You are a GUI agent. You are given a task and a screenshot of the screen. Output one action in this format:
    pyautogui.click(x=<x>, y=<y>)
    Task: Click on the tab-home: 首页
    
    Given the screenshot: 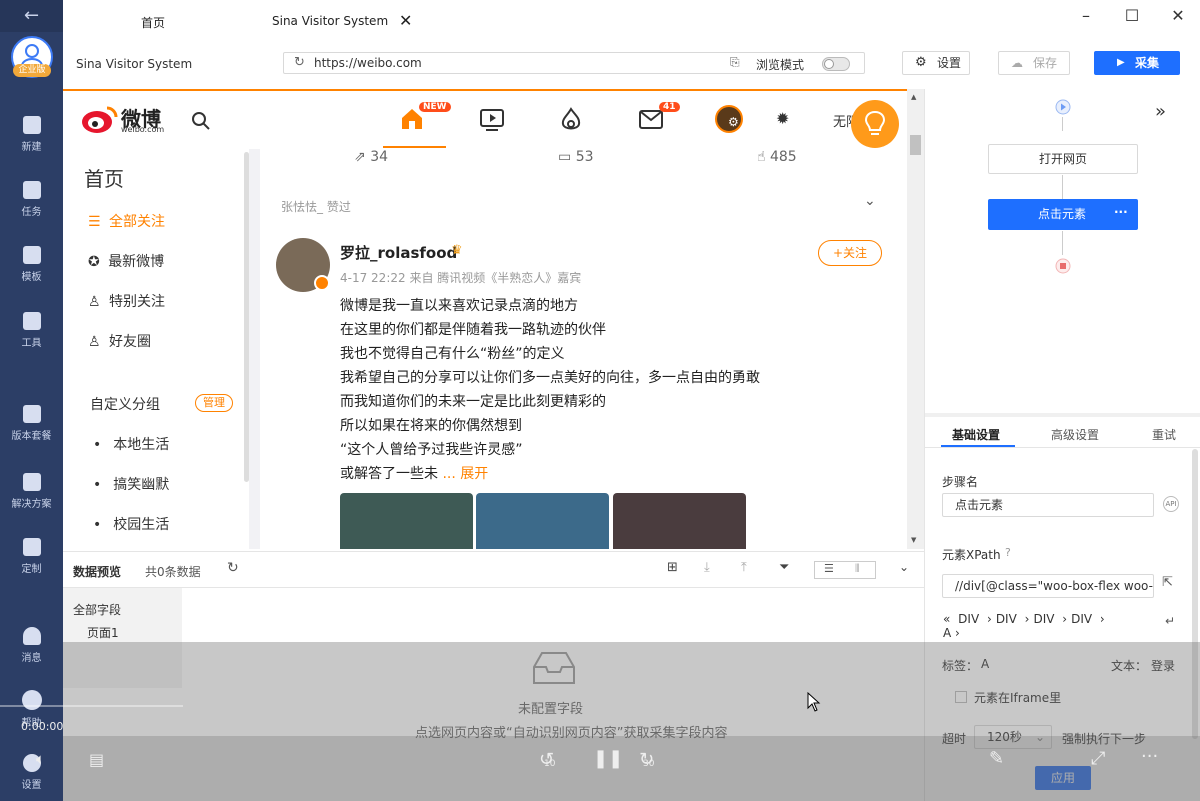 What is the action you would take?
    pyautogui.click(x=153, y=22)
    